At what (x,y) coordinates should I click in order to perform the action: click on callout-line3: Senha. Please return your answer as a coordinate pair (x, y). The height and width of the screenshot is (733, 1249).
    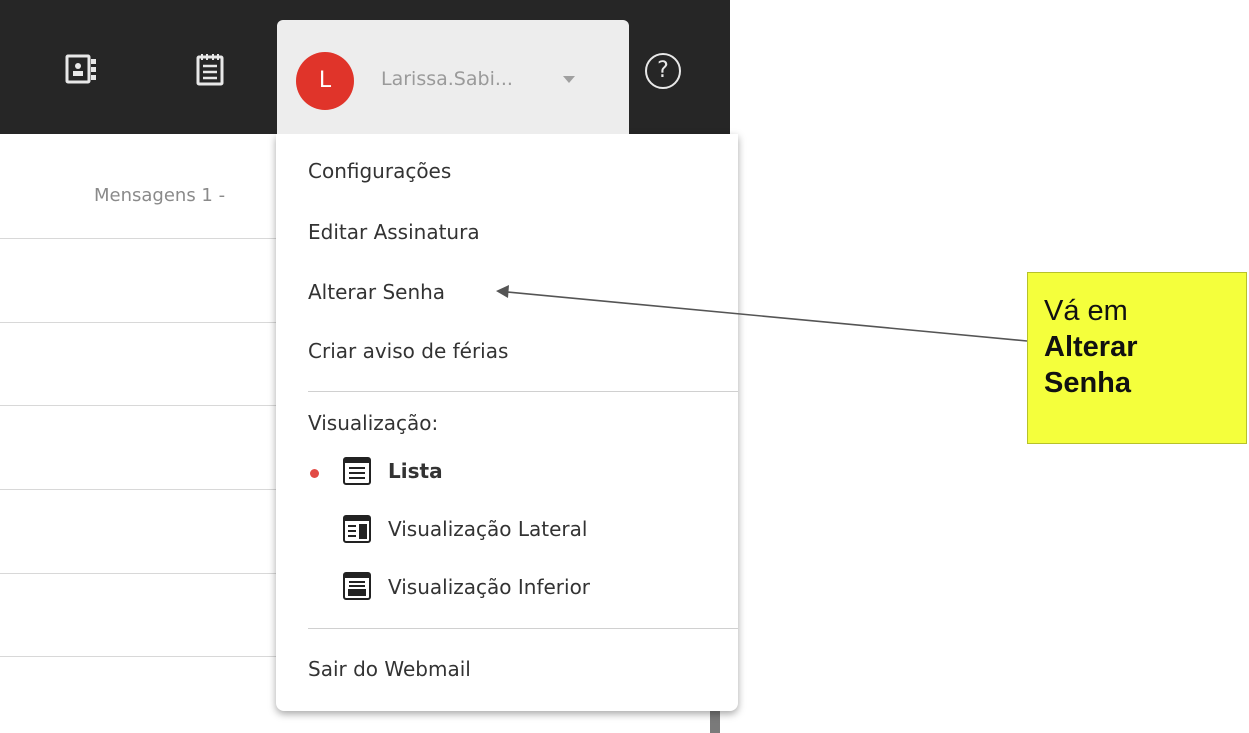
    Looking at the image, I should click on (1088, 383).